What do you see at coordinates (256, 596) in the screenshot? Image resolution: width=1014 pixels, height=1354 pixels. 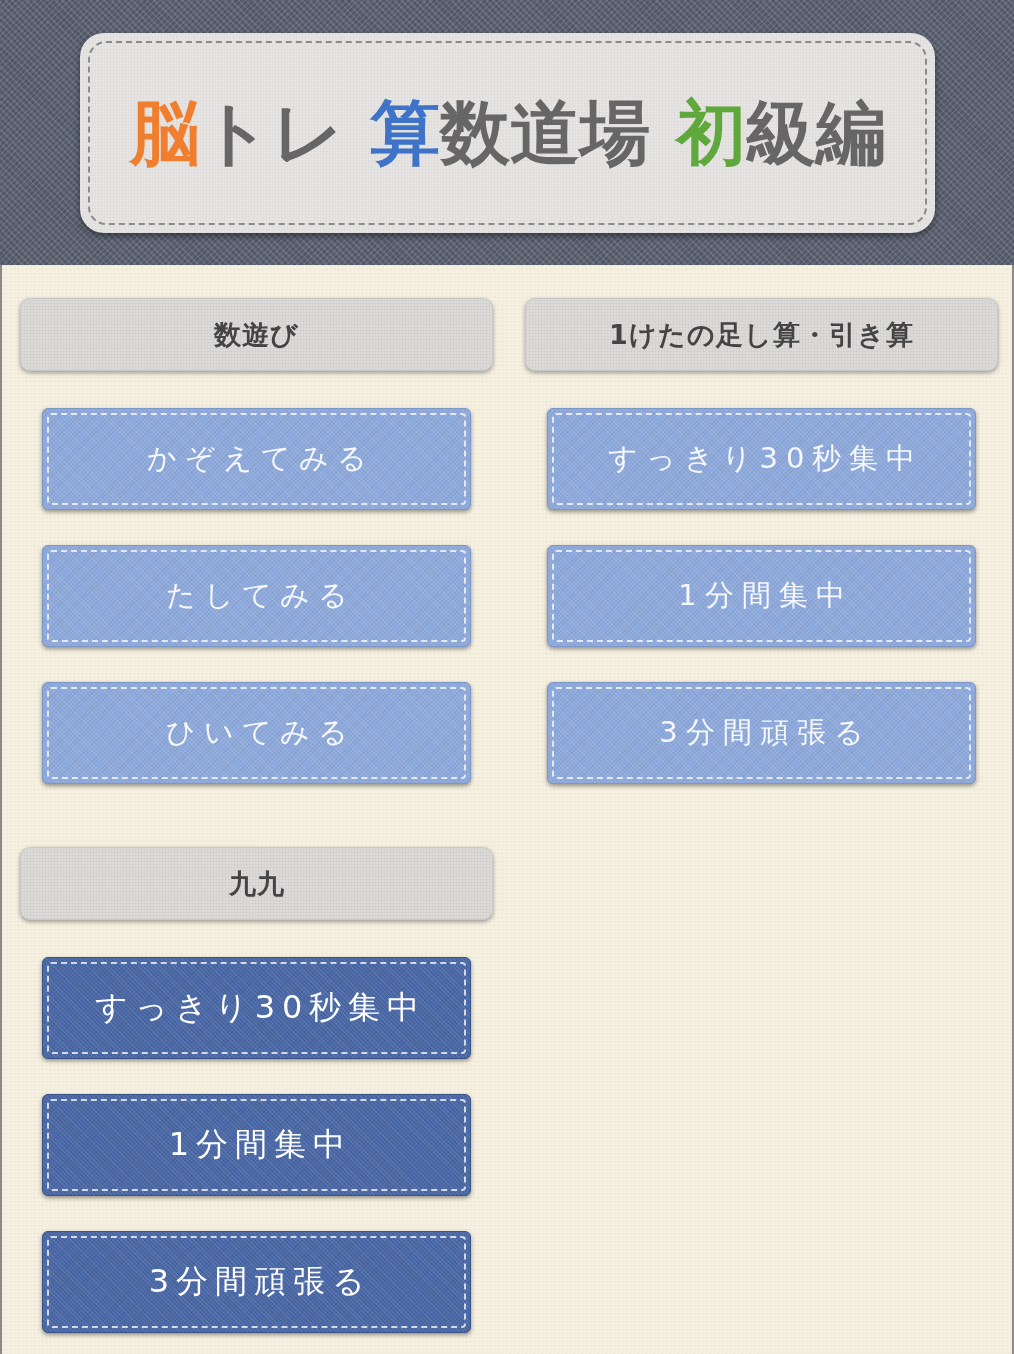 I see `menu-button: たしてみる` at bounding box center [256, 596].